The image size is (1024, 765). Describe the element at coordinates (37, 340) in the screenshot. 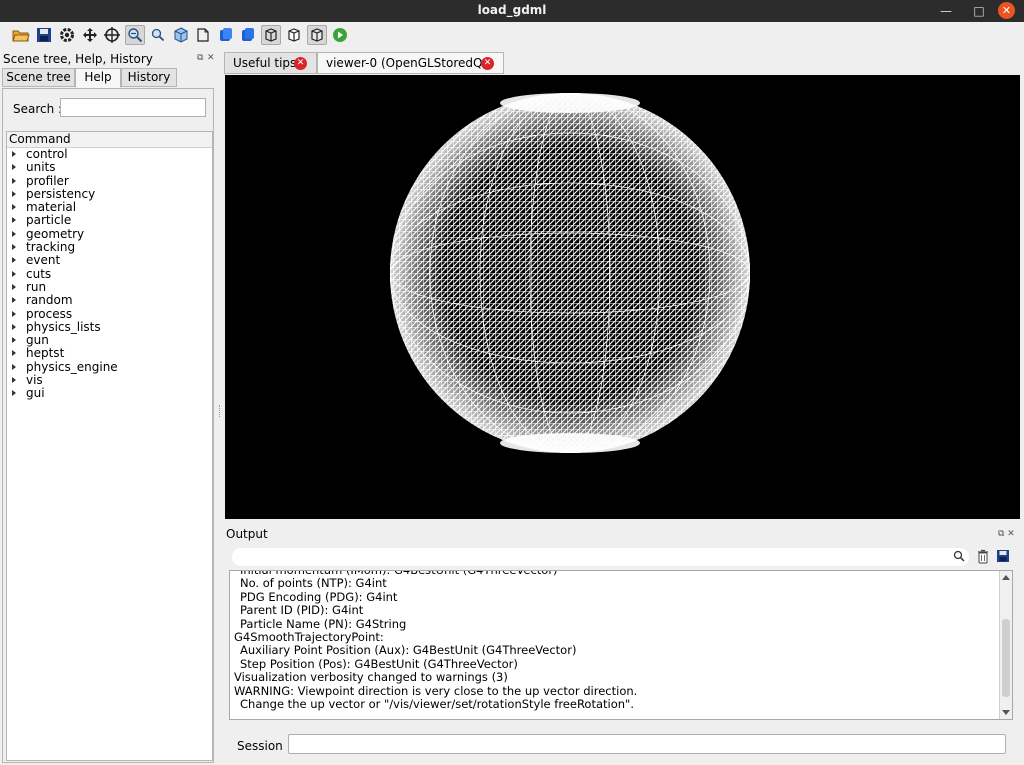

I see `command-label: gun` at that location.